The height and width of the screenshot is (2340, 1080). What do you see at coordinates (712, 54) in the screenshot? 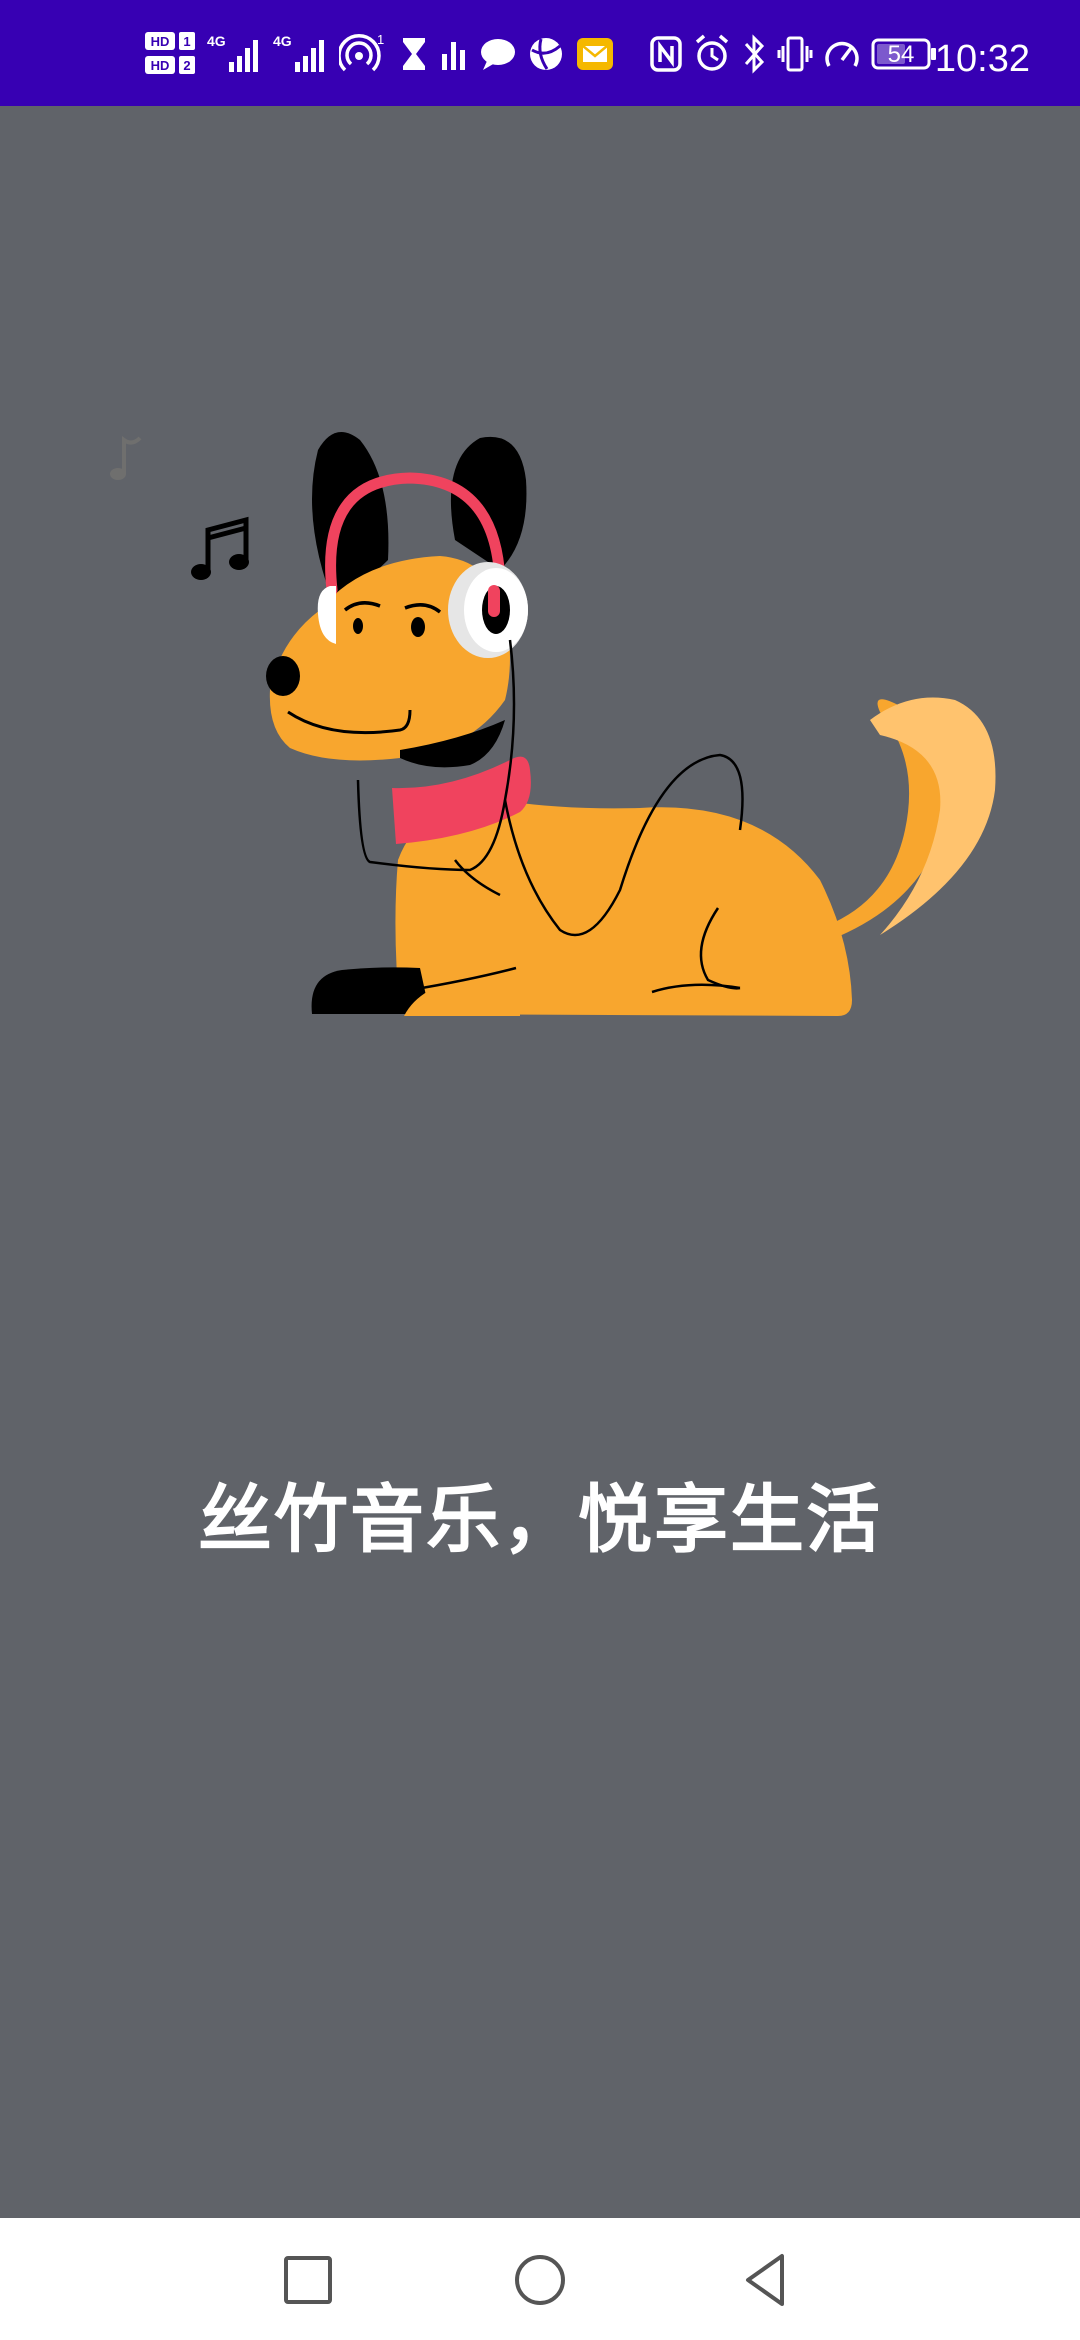
I see `alarm-icon` at bounding box center [712, 54].